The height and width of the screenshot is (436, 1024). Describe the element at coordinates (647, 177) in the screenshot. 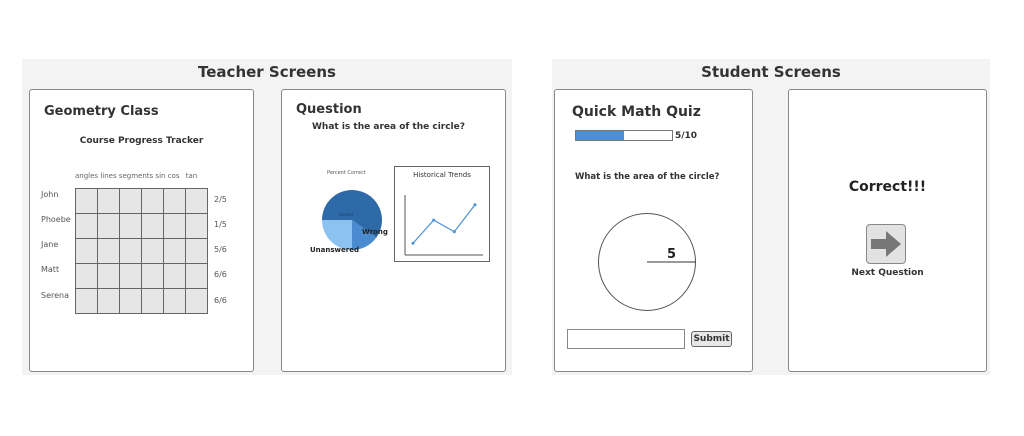

I see `quiz-question: What is the area of the circle?` at that location.